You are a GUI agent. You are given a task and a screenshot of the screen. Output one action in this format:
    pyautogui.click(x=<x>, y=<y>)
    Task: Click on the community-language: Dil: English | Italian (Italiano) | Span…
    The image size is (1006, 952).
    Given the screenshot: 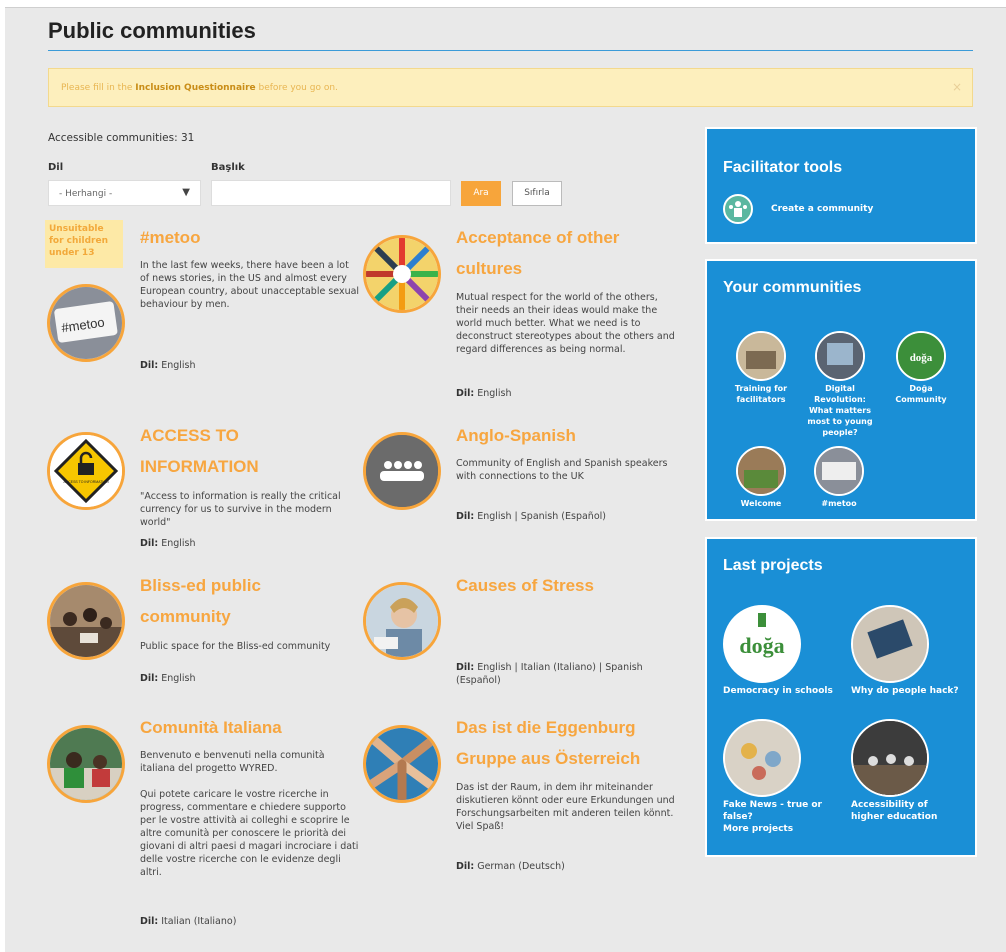 What is the action you would take?
    pyautogui.click(x=549, y=674)
    